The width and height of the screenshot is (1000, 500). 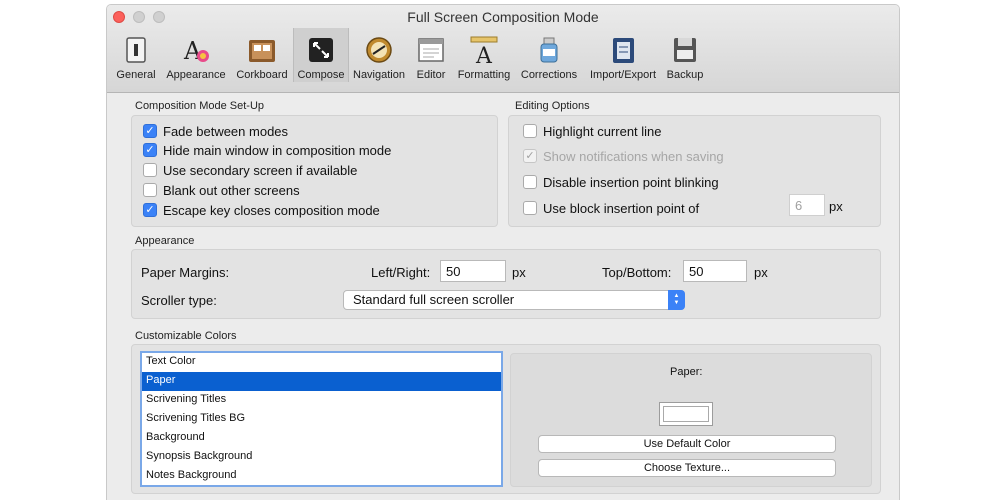 What do you see at coordinates (631, 182) in the screenshot?
I see `disable-blinking-label: Disable insertion point blinking` at bounding box center [631, 182].